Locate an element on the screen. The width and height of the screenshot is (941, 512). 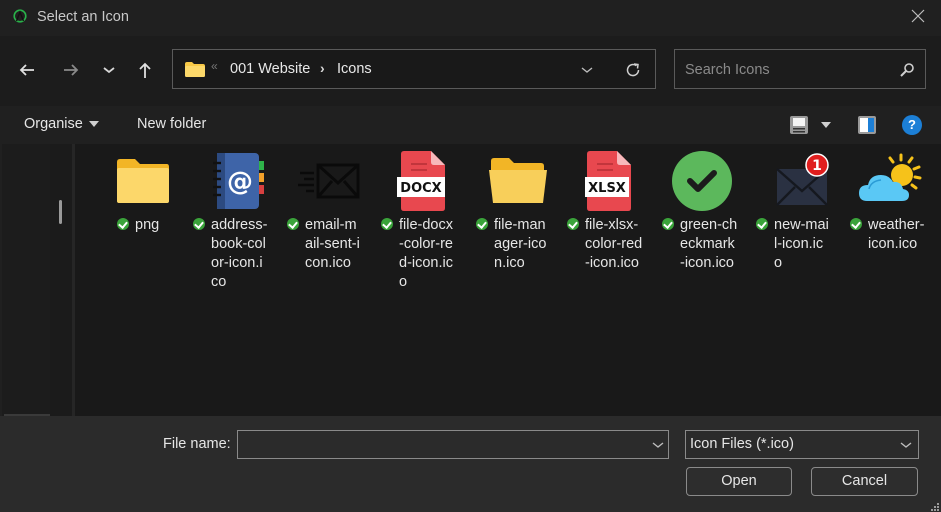
forward-button is located at coordinates (71, 70).